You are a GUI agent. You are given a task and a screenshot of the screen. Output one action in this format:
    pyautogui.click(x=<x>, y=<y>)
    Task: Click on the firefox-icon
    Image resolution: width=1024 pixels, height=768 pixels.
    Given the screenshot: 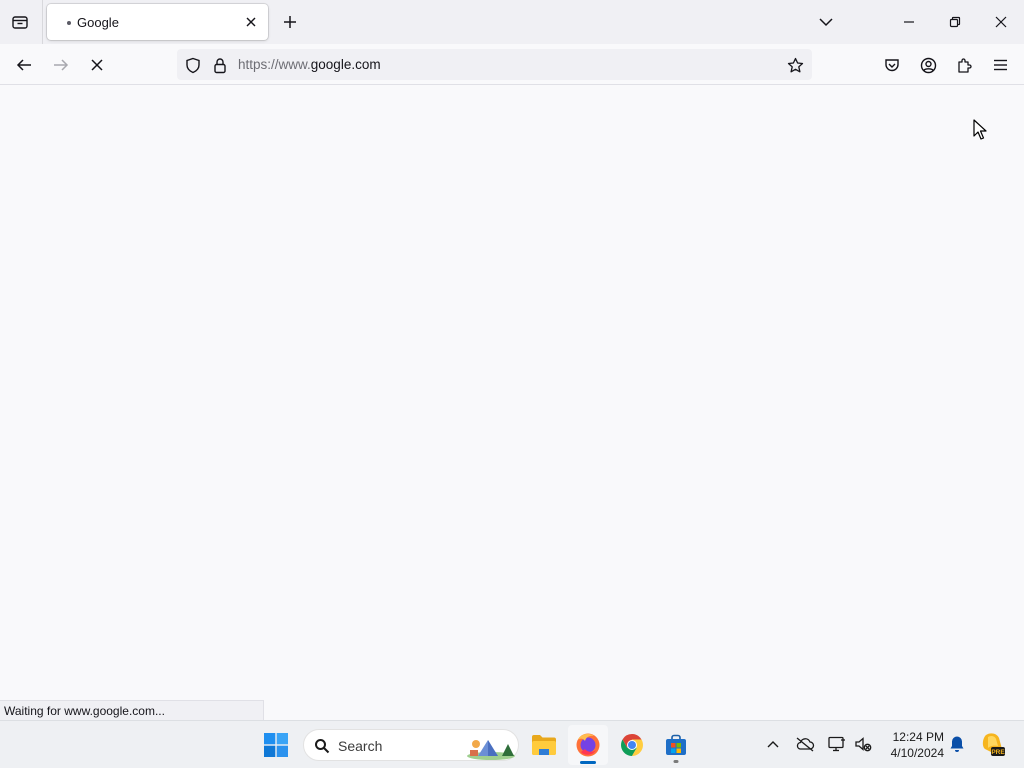 What is the action you would take?
    pyautogui.click(x=588, y=745)
    